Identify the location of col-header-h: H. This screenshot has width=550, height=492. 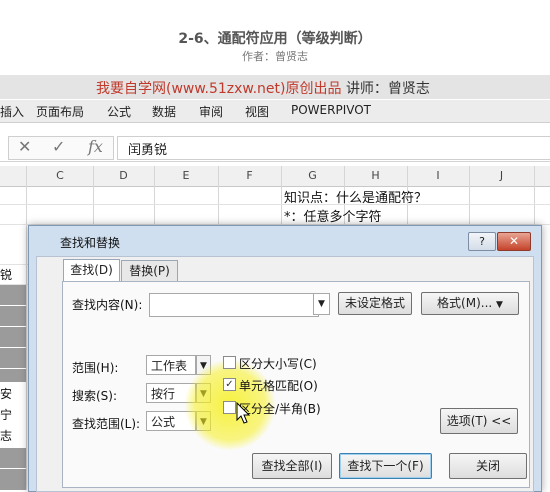
(375, 175).